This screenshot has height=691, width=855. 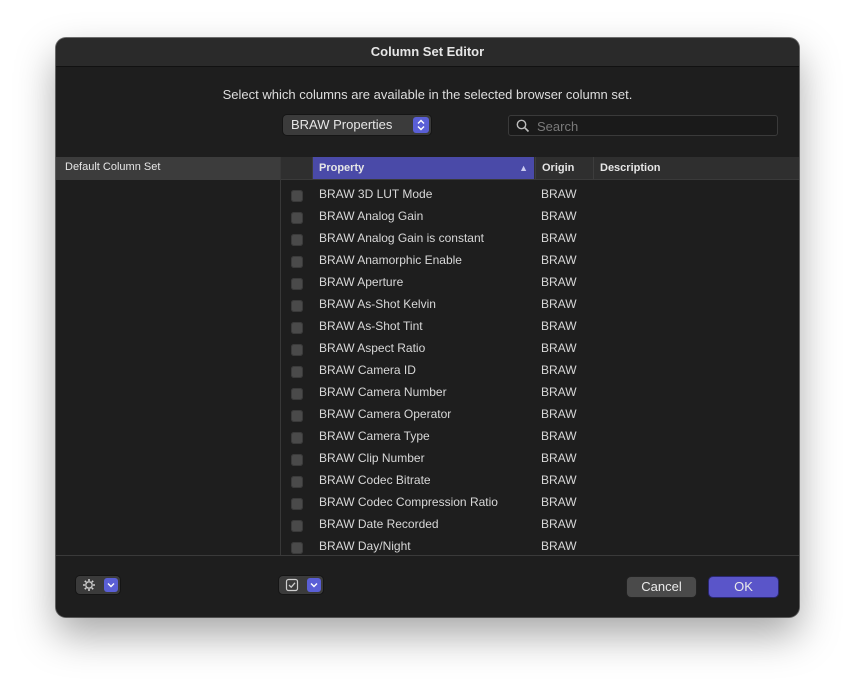 I want to click on table-row: BRAW Codec Compression Ratio BRAW, so click(x=540, y=499).